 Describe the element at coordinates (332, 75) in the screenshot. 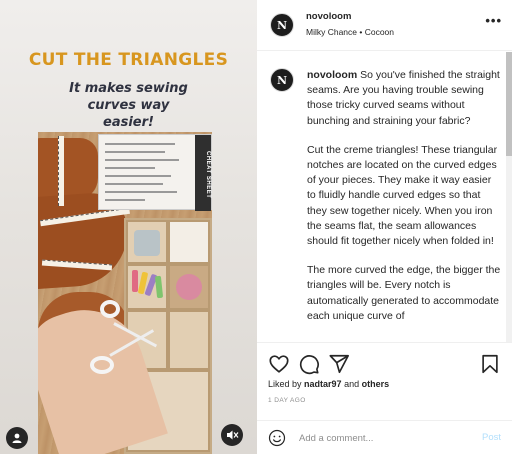

I see `caption-username: novoloom` at that location.